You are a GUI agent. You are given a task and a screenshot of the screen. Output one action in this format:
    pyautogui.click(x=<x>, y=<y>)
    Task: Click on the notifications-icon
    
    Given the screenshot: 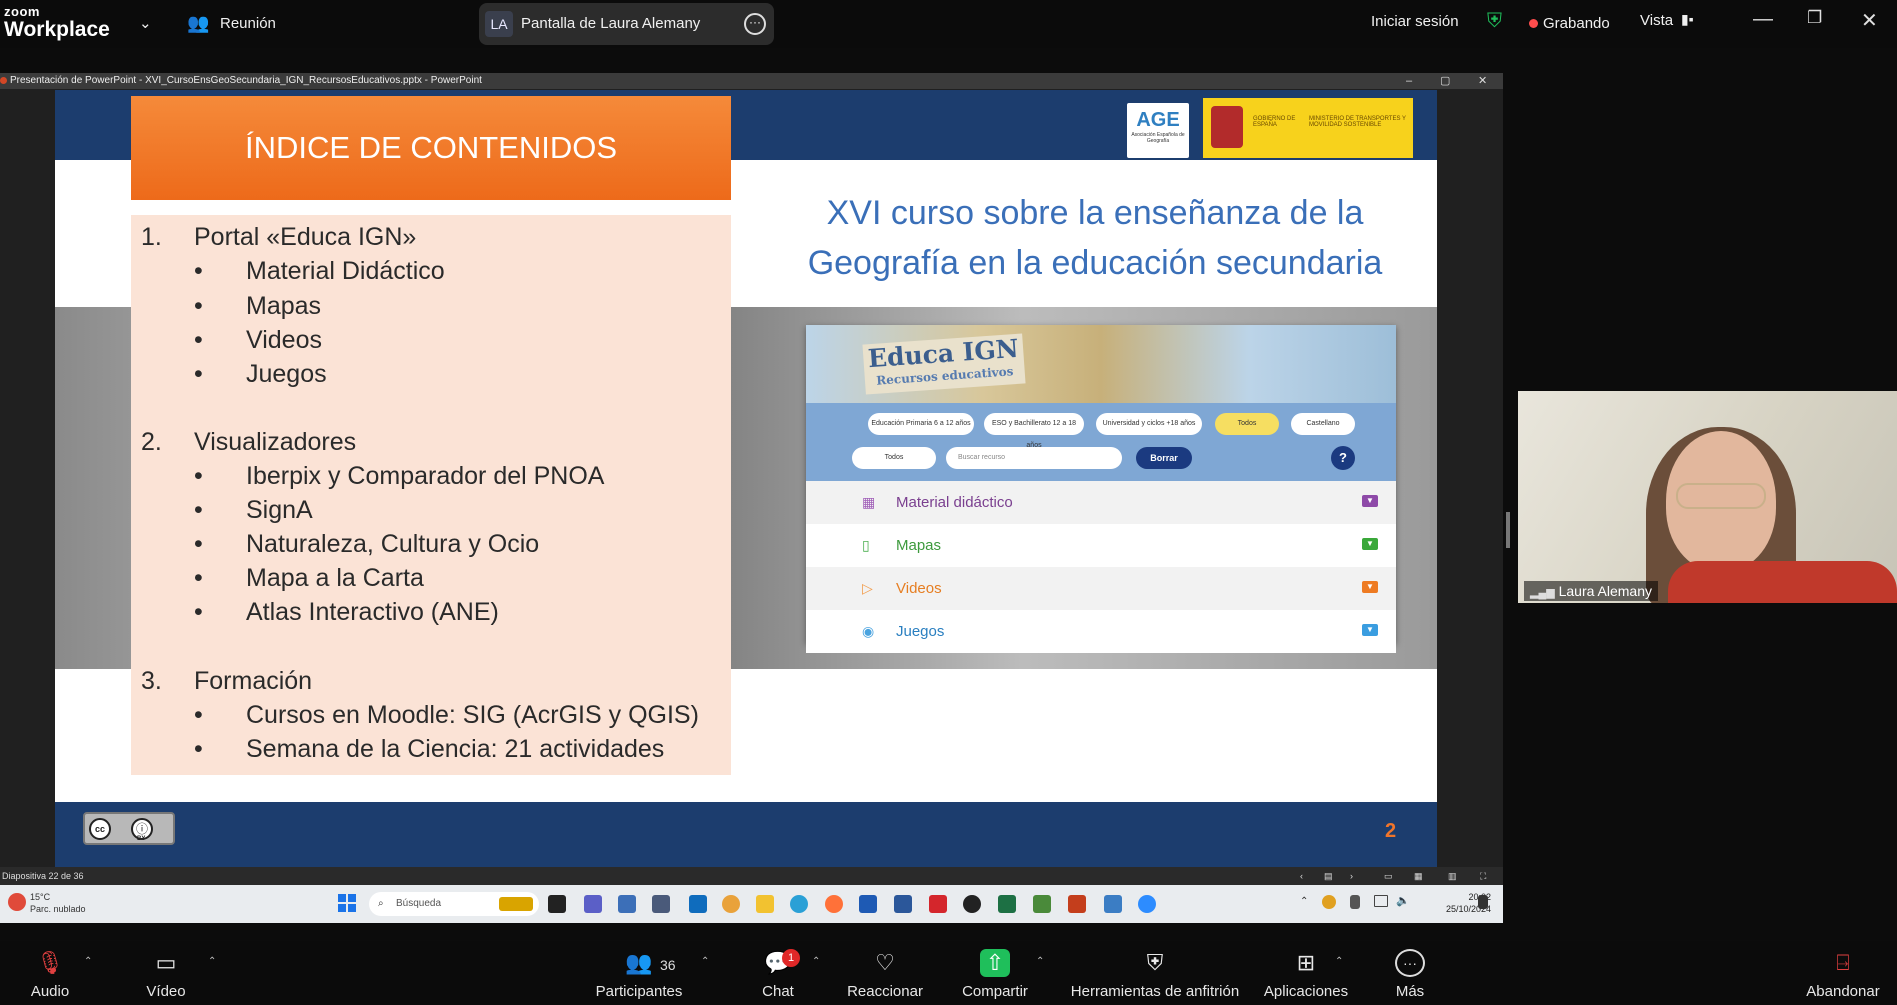 What is the action you would take?
    pyautogui.click(x=1483, y=902)
    